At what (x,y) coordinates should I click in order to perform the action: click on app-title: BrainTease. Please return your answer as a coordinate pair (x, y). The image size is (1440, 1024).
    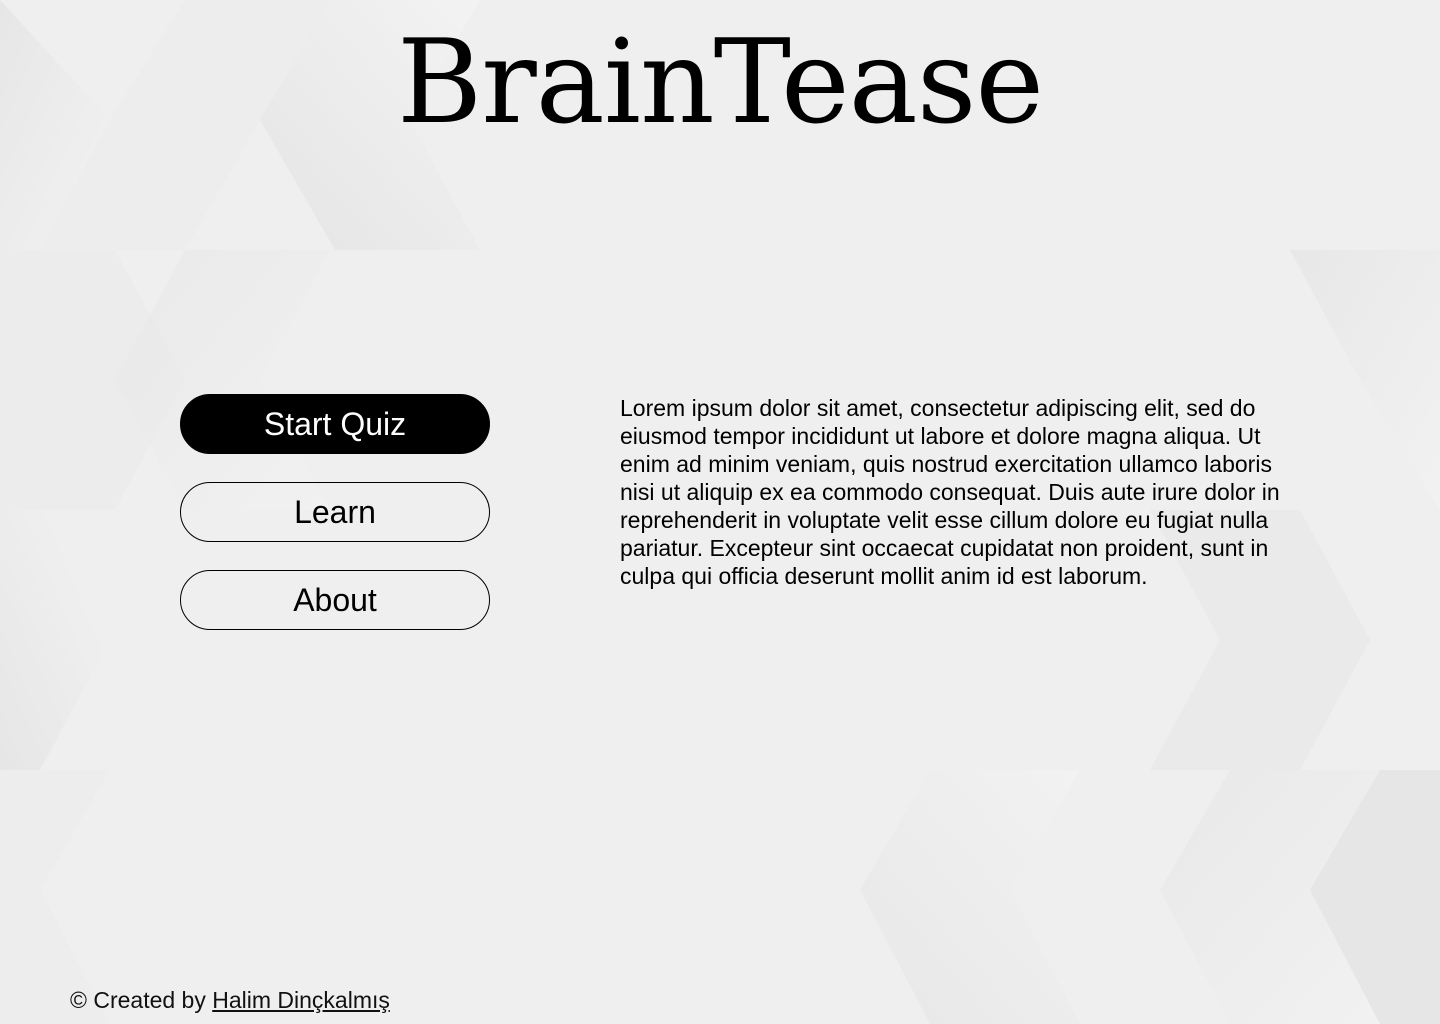
    Looking at the image, I should click on (720, 82).